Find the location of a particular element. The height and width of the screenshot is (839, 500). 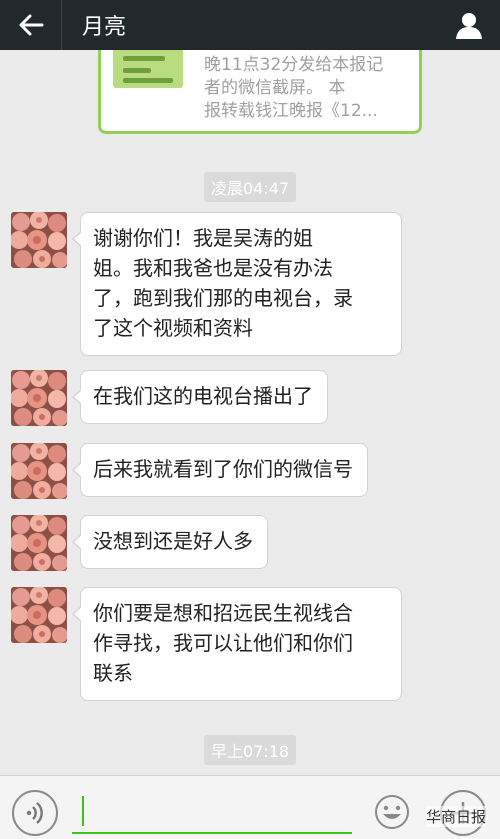

timestamp: 凌晨04:47 is located at coordinates (250, 187).